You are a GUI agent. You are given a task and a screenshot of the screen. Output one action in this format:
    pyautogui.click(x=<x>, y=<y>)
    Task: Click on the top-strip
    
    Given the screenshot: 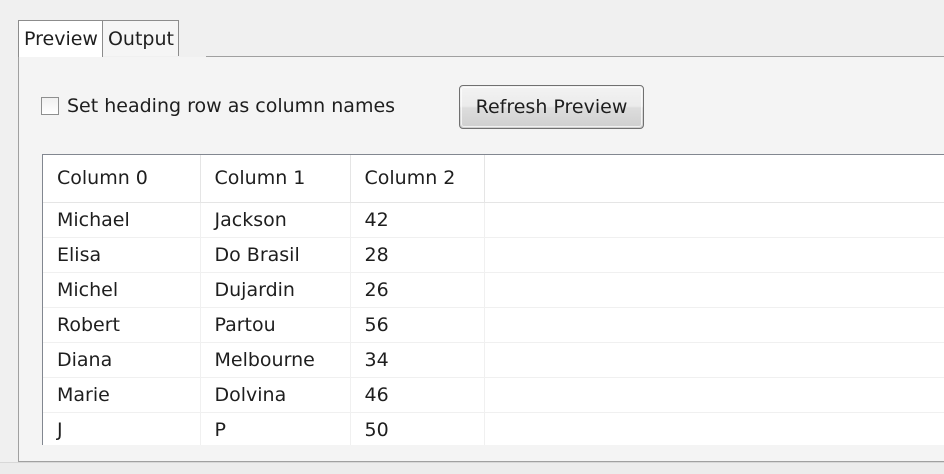 What is the action you would take?
    pyautogui.click(x=472, y=7)
    